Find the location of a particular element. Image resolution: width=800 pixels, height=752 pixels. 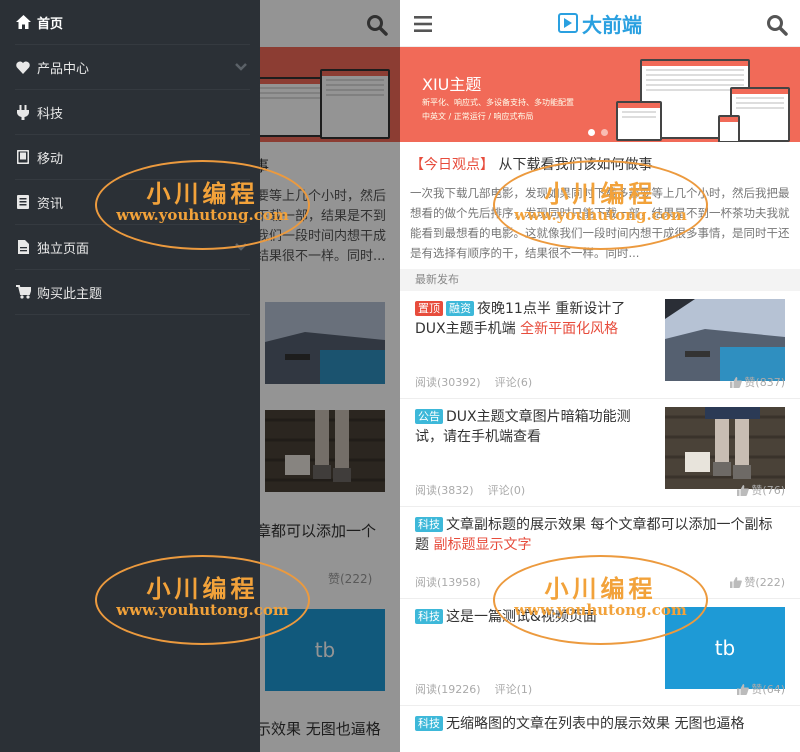

comment-count: 评论(0) is located at coordinates (507, 490).